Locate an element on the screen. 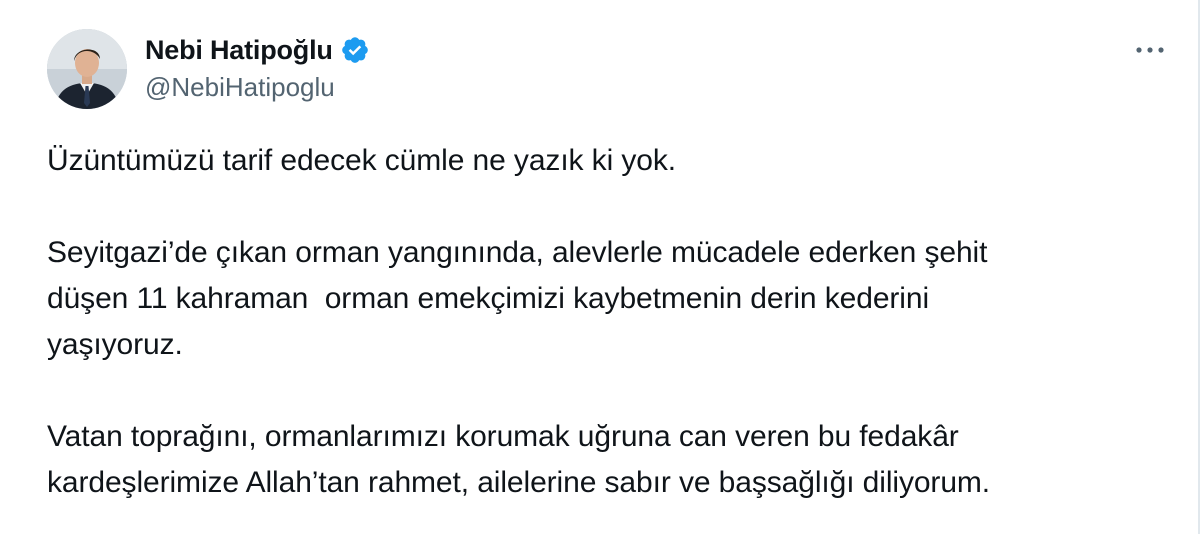 The height and width of the screenshot is (534, 1200). profile-photo is located at coordinates (87, 69).